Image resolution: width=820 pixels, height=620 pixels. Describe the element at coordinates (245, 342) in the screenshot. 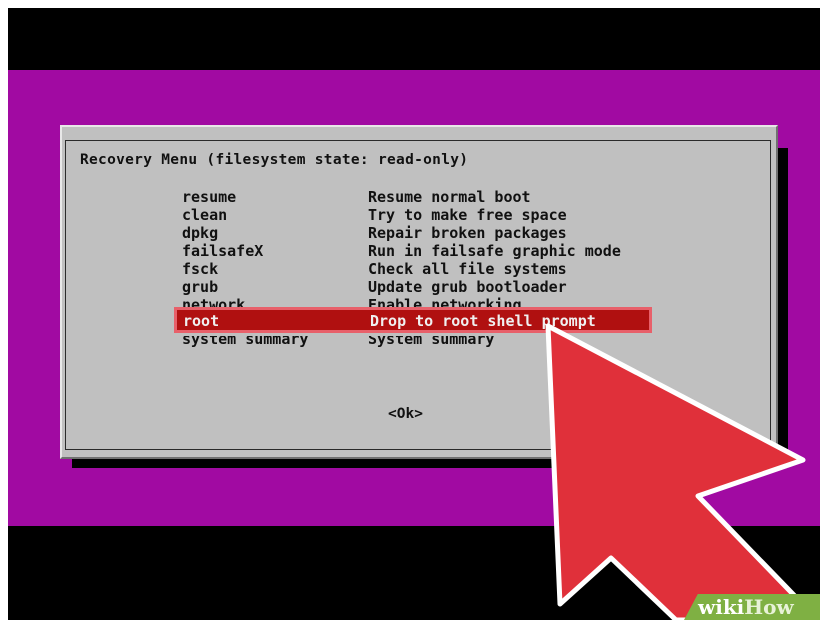

I see `menu-item-name: system summary` at that location.